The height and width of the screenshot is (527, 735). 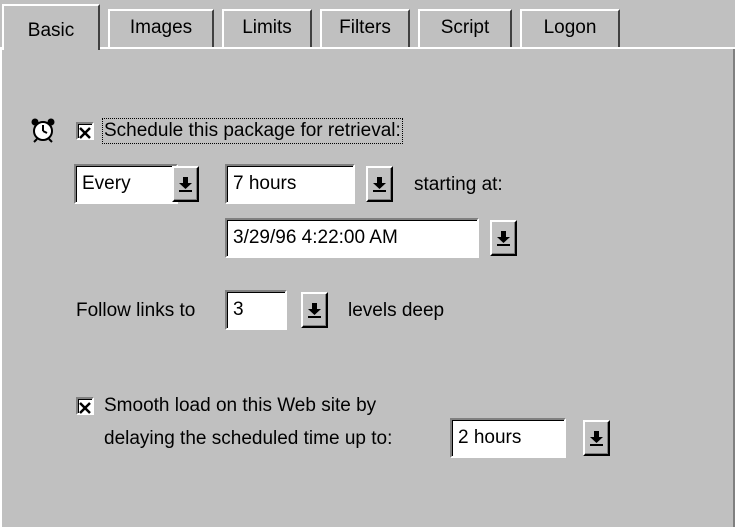 I want to click on levels-deep-label: levels deep, so click(x=396, y=310).